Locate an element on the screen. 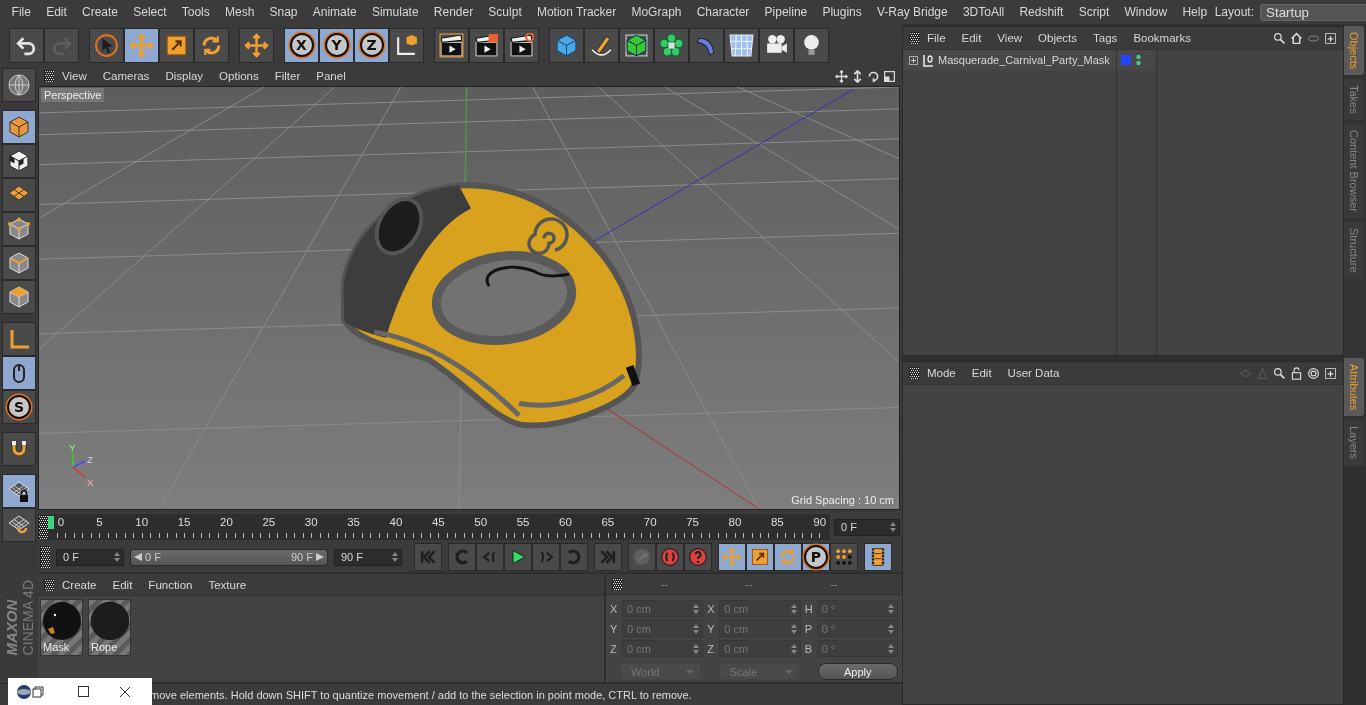  menu-item: Simulate is located at coordinates (395, 12).